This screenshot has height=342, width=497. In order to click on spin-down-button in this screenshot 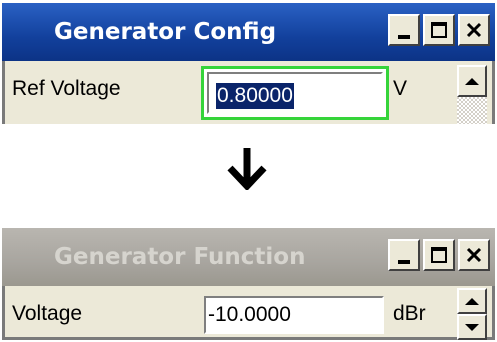, I will do `click(472, 327)`.